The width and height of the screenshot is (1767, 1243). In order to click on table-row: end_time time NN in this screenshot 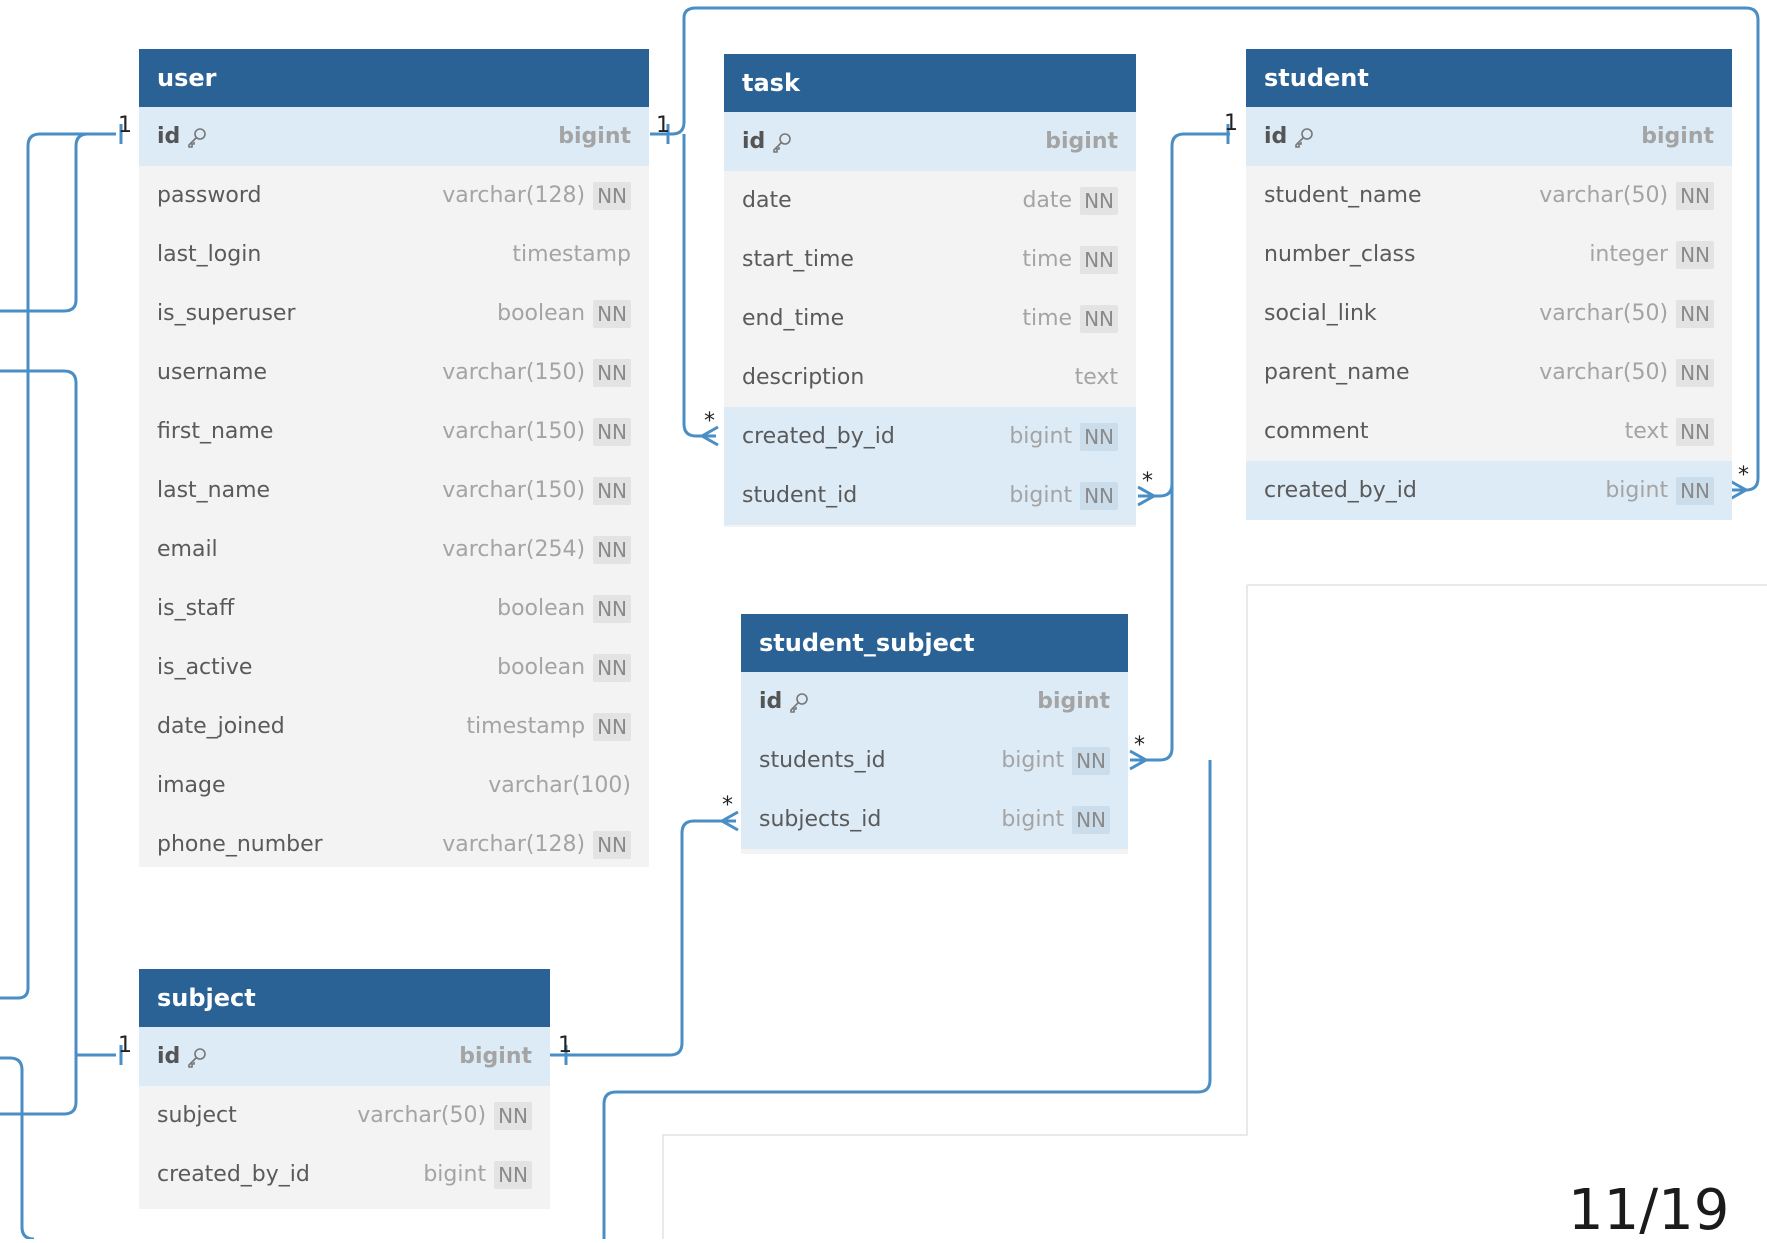, I will do `click(930, 318)`.